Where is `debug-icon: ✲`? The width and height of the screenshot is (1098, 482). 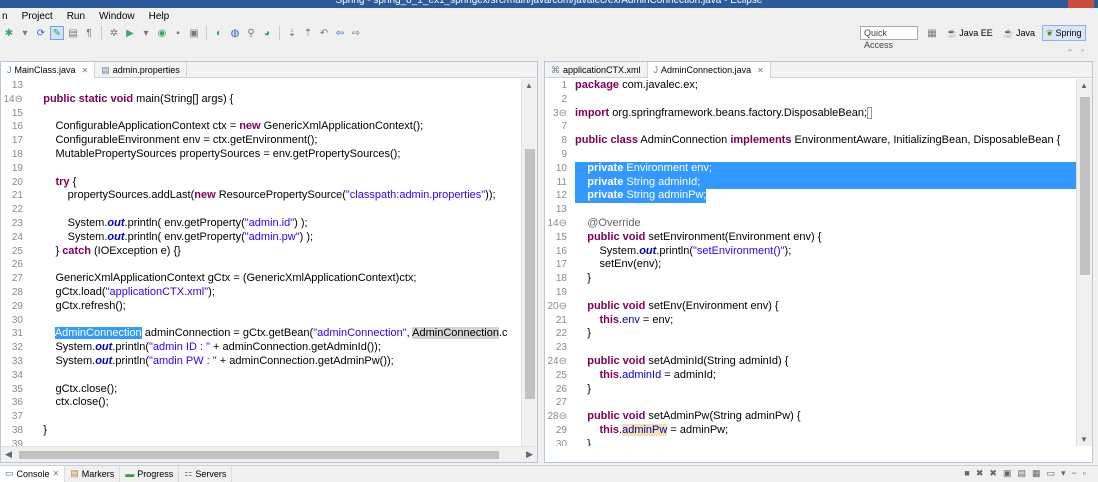 debug-icon: ✲ is located at coordinates (114, 33).